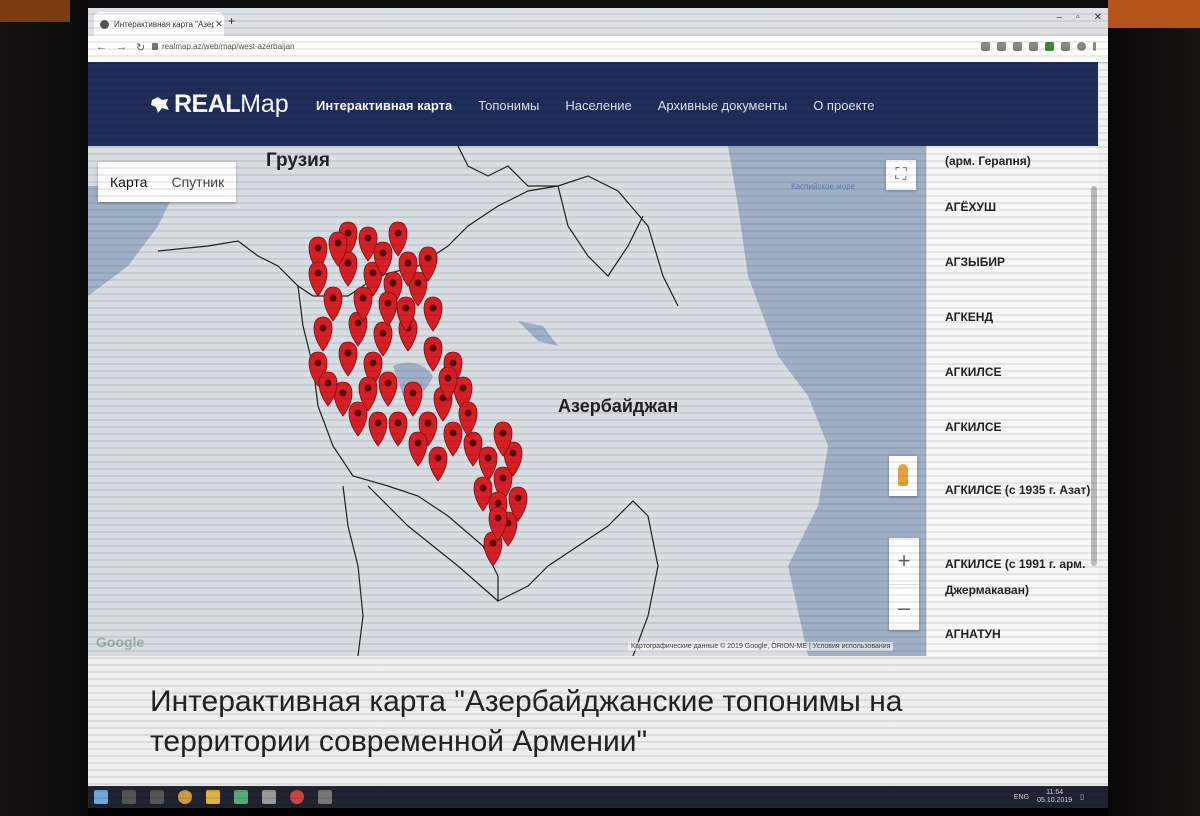  Describe the element at coordinates (228, 46) in the screenshot. I see `url-text: realmap.az/web/map/west-azerbaijan` at that location.